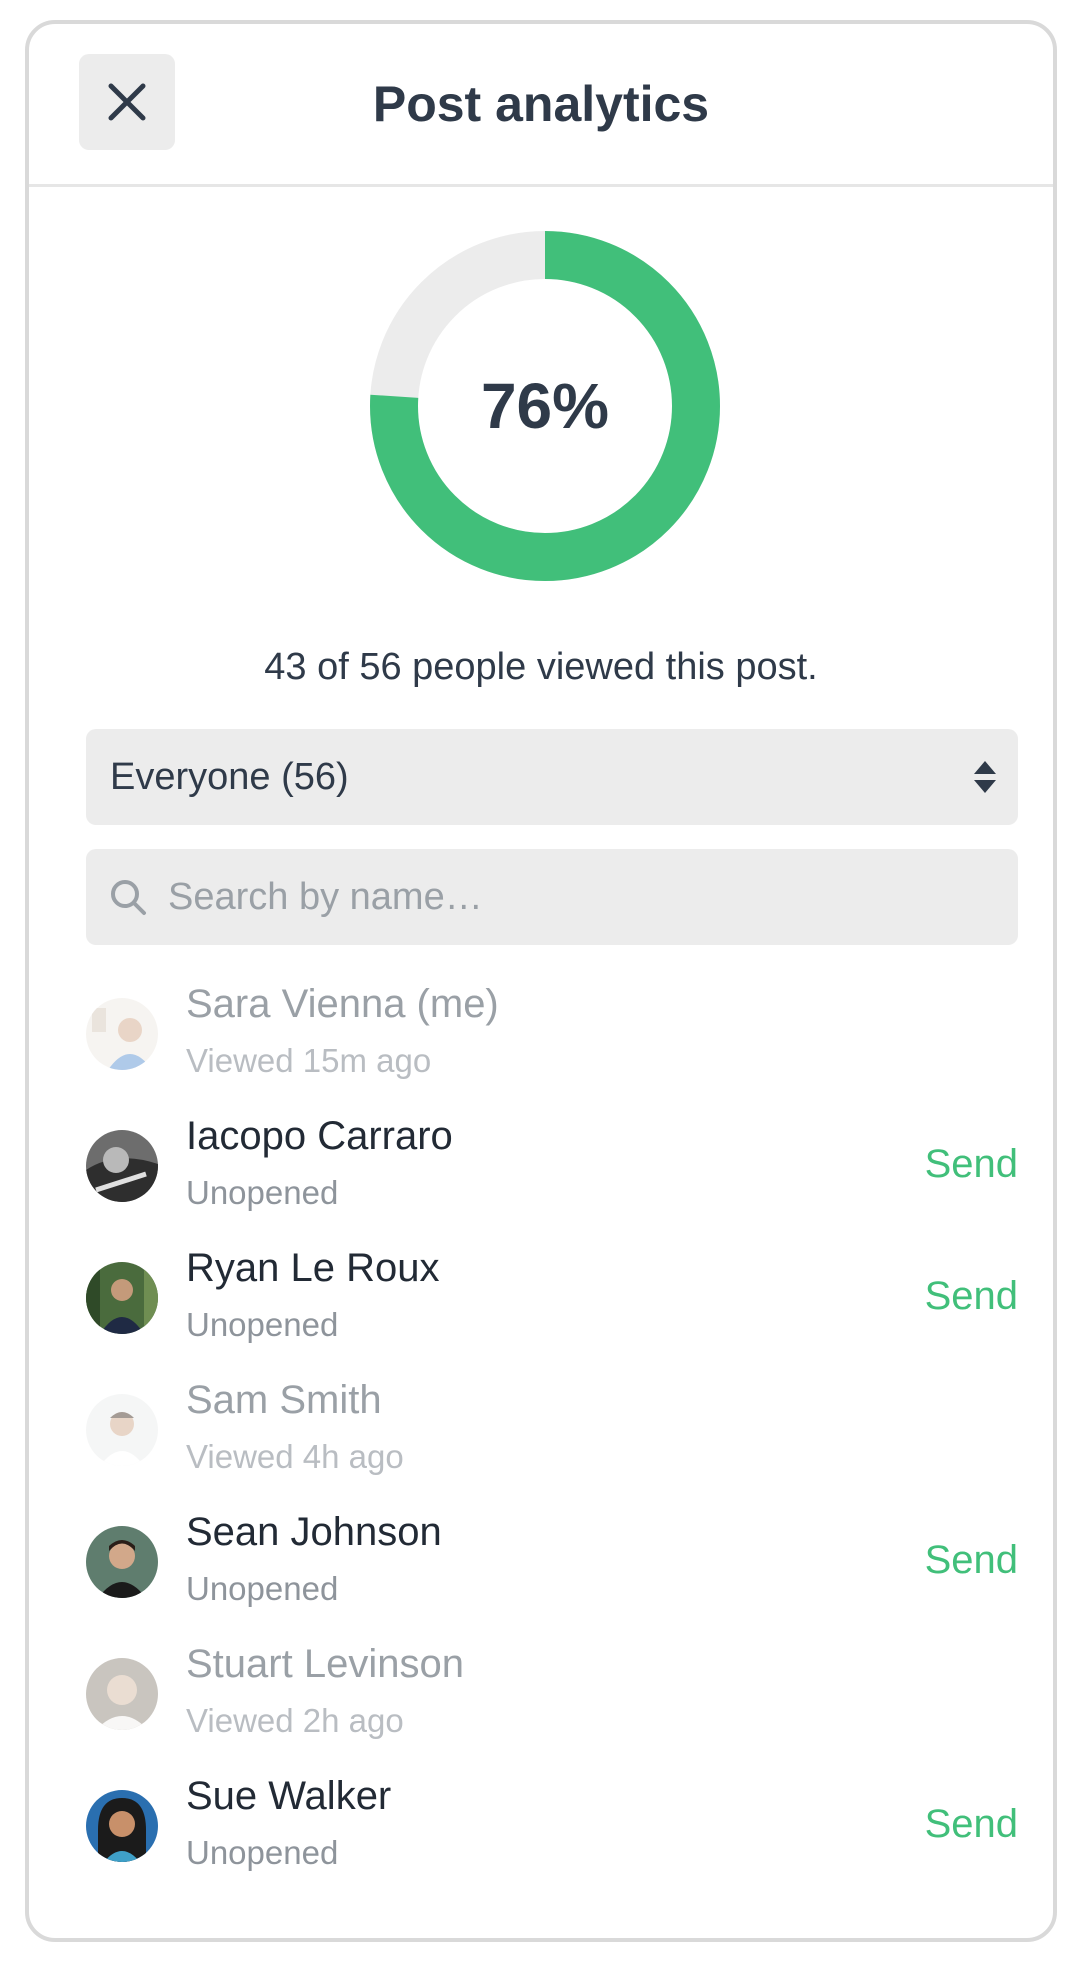 This screenshot has width=1089, height=1980. I want to click on search-icon, so click(128, 897).